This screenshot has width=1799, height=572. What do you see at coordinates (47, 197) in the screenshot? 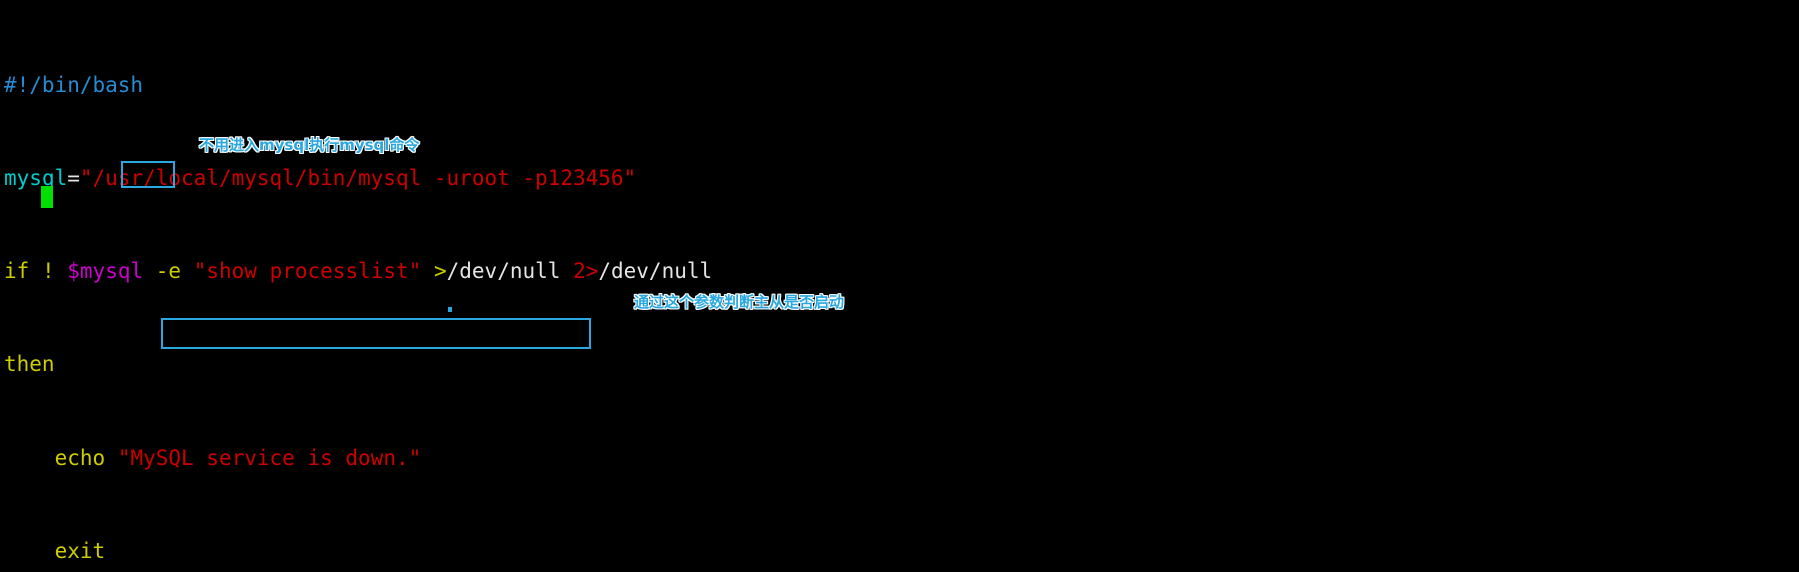
I see `text-cursor` at bounding box center [47, 197].